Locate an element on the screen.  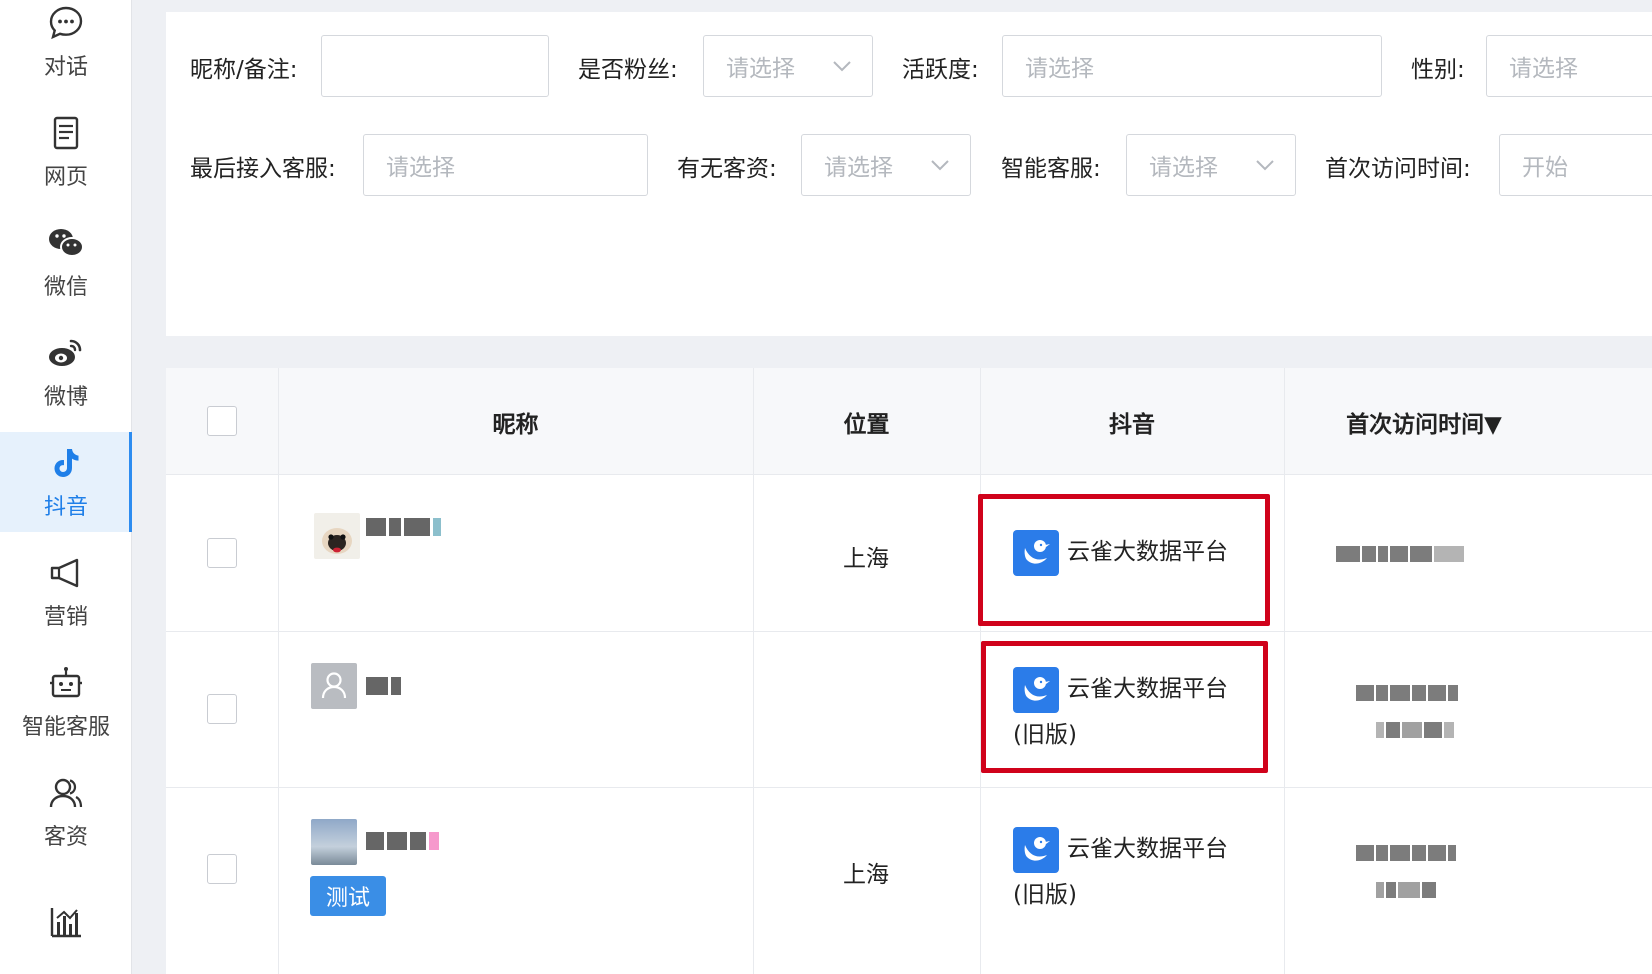
sidebar-item-label: 对话 is located at coordinates (65, 67).